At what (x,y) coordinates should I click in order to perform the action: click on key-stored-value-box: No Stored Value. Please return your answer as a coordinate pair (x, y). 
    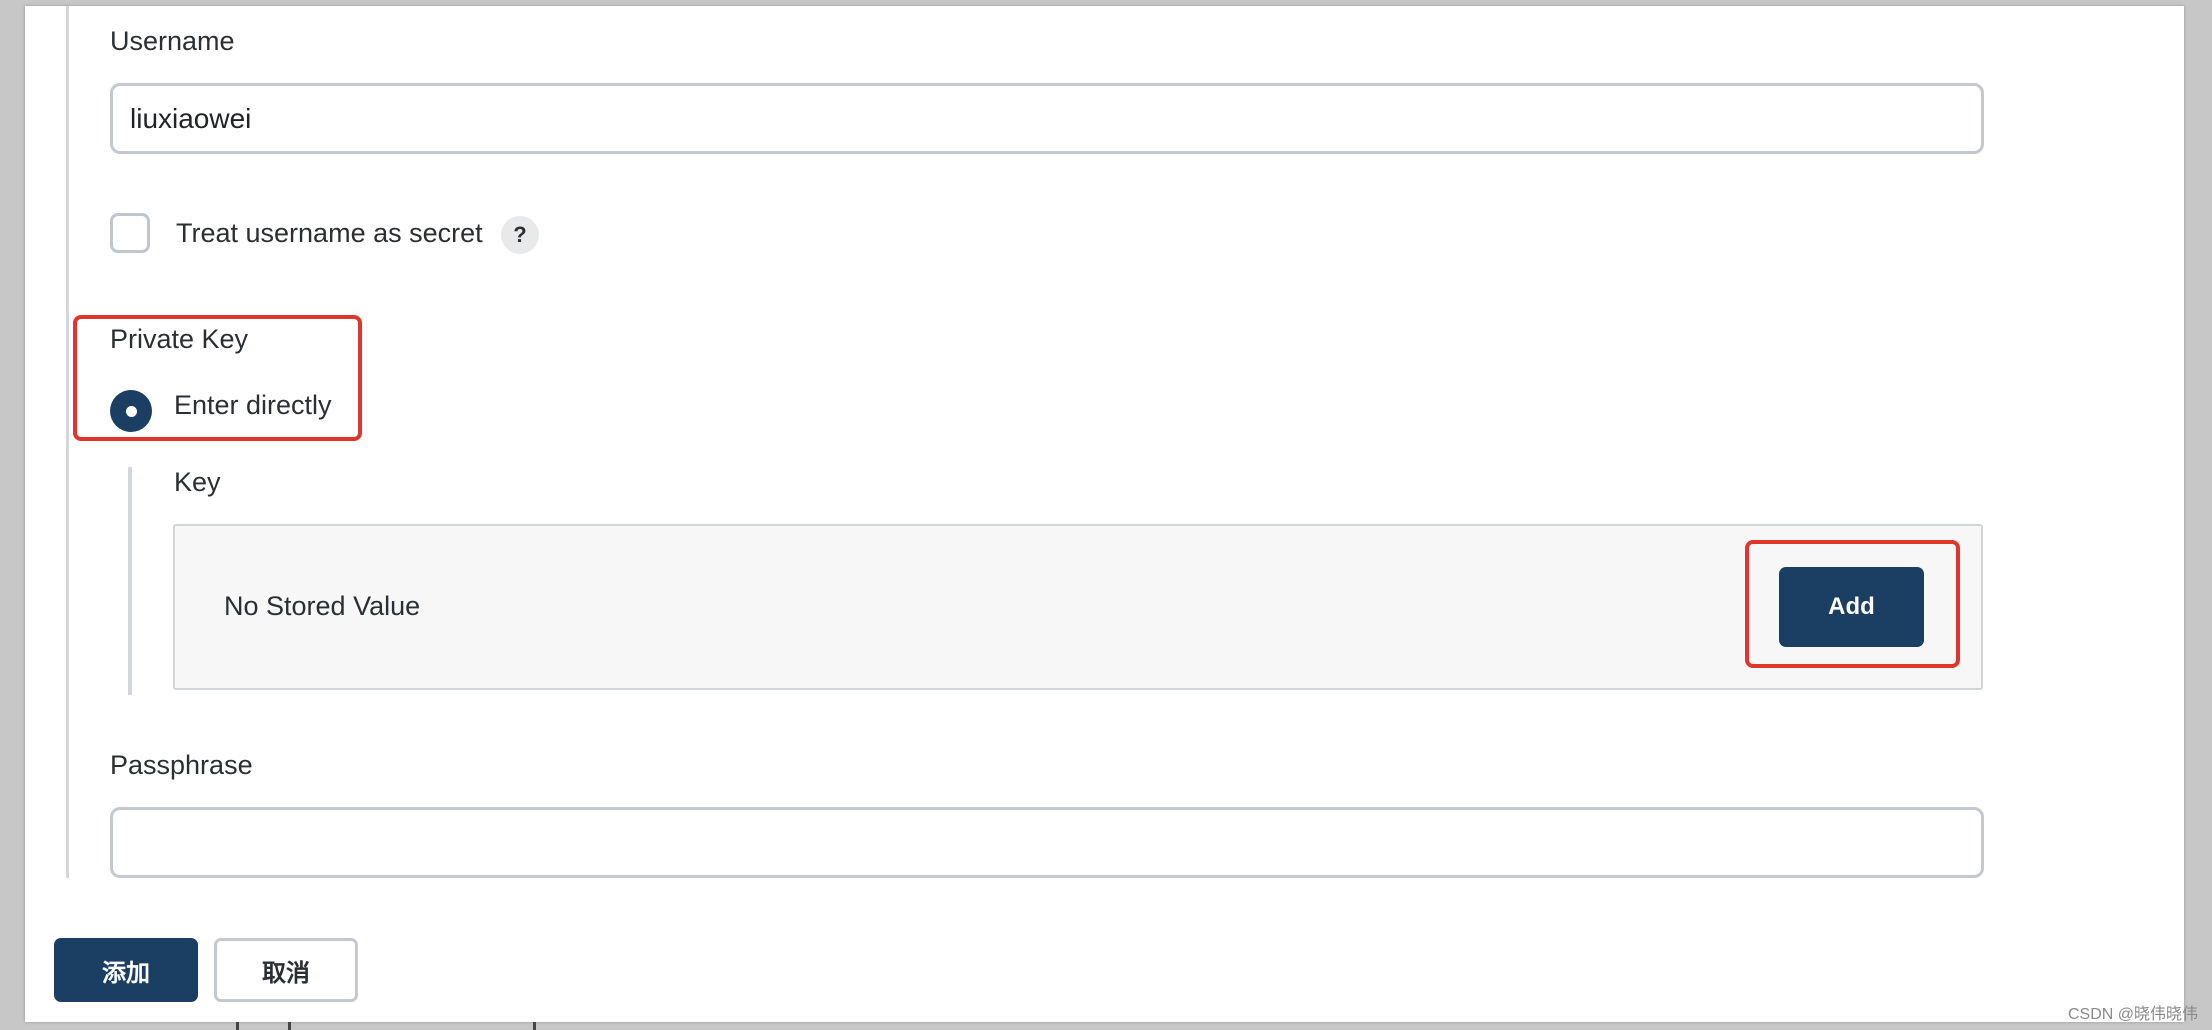
    Looking at the image, I should click on (1078, 607).